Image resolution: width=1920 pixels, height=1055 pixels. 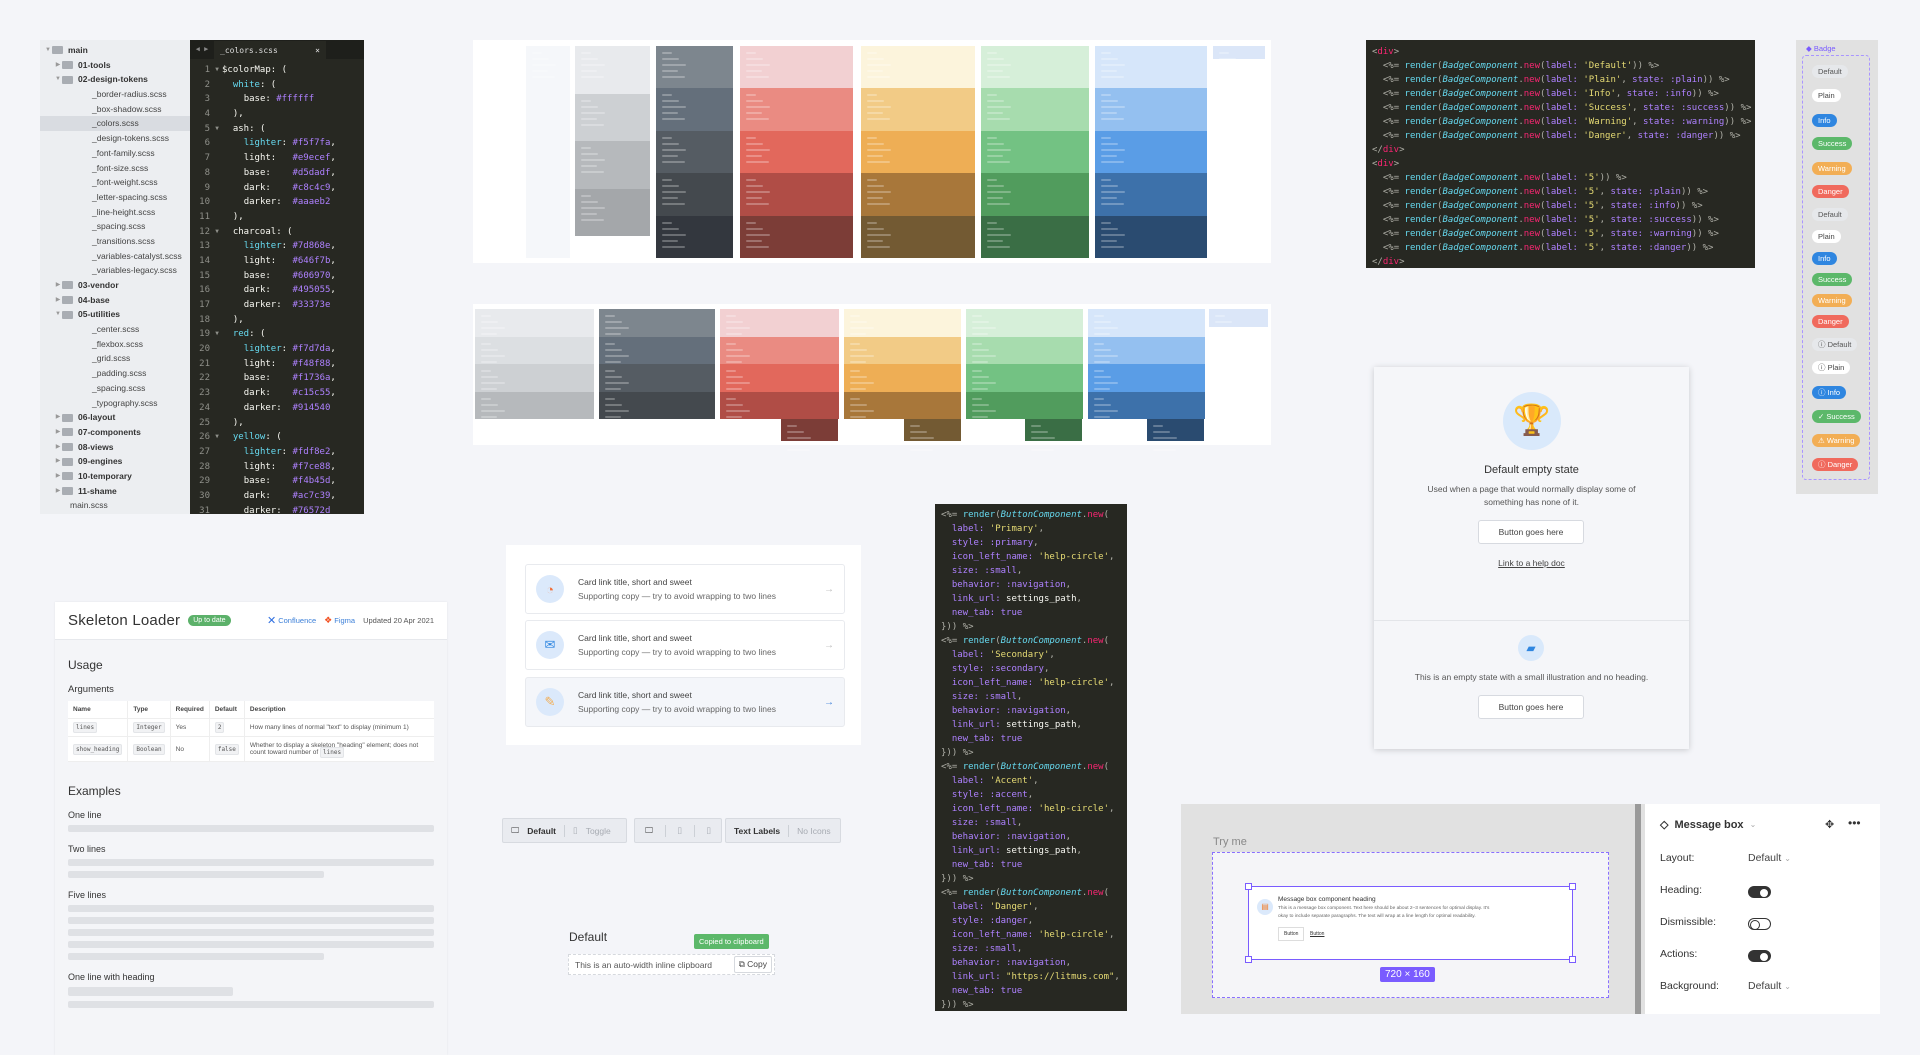 I want to click on swatch-label-line, so click(x=862, y=355).